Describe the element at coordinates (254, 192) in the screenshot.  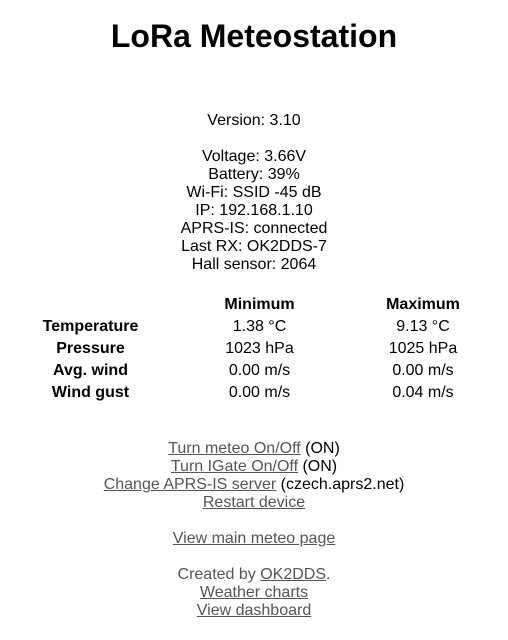
I see `wifi-text: Wi-Fi: SSID -45 dB` at that location.